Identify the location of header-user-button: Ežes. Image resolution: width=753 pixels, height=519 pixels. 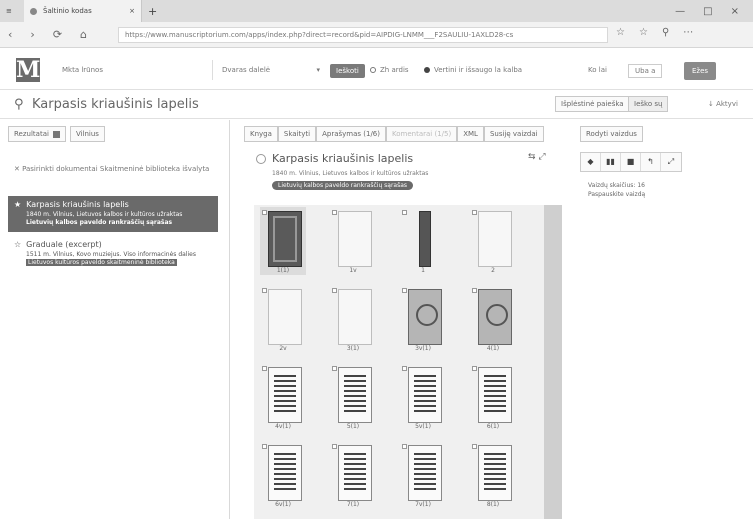
(700, 71).